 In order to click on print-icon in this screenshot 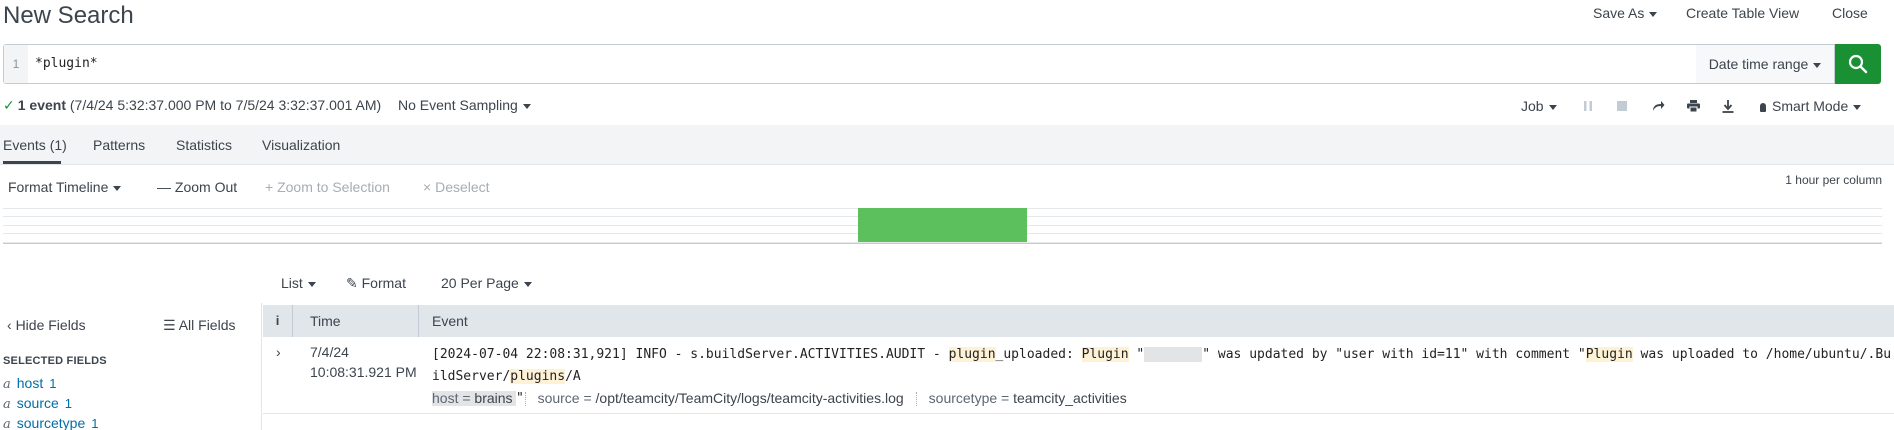, I will do `click(1693, 106)`.